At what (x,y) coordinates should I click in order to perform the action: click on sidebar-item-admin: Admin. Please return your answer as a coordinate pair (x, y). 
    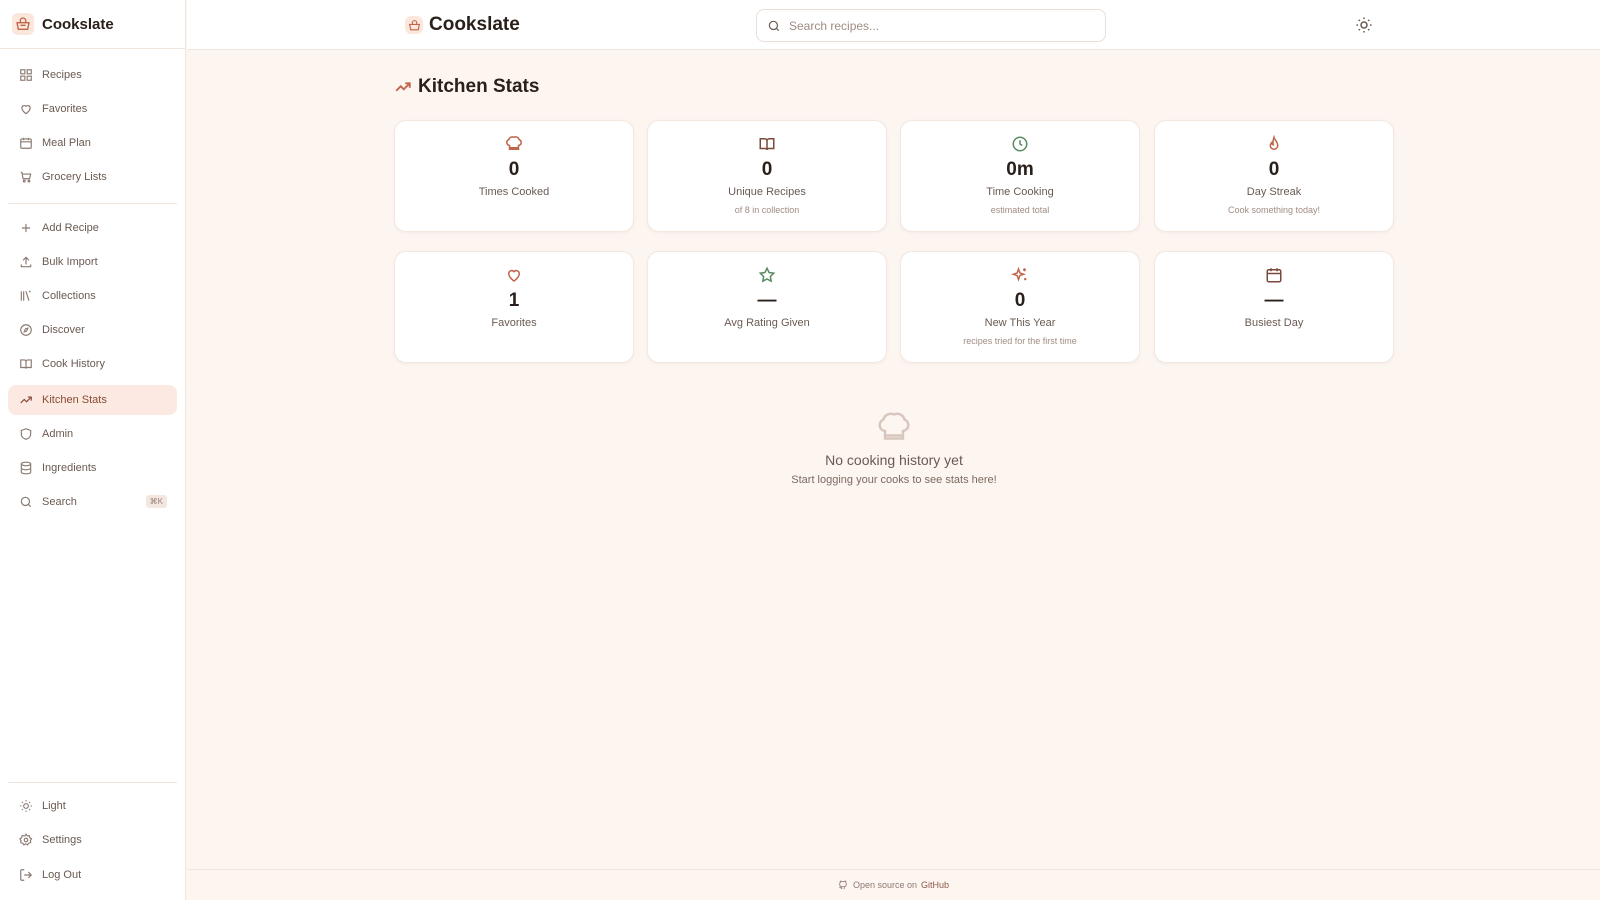
    Looking at the image, I should click on (92, 434).